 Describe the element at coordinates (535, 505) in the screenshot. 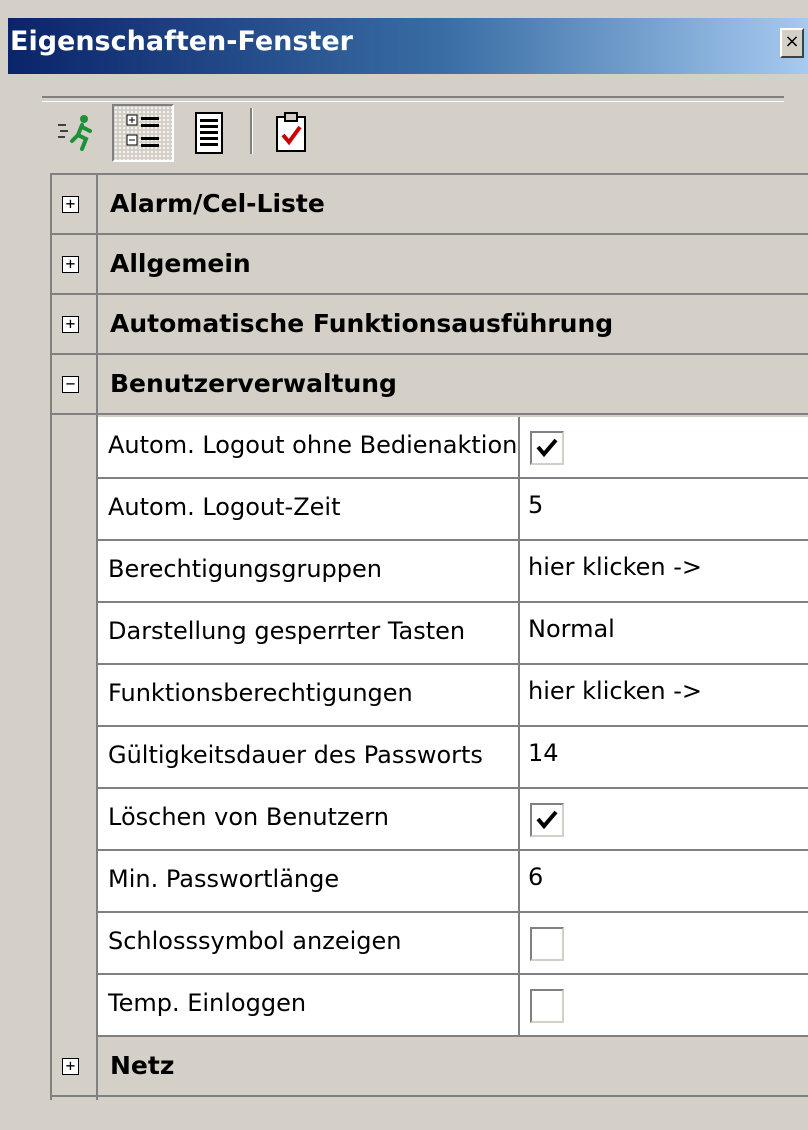

I see `property-value: 5` at that location.